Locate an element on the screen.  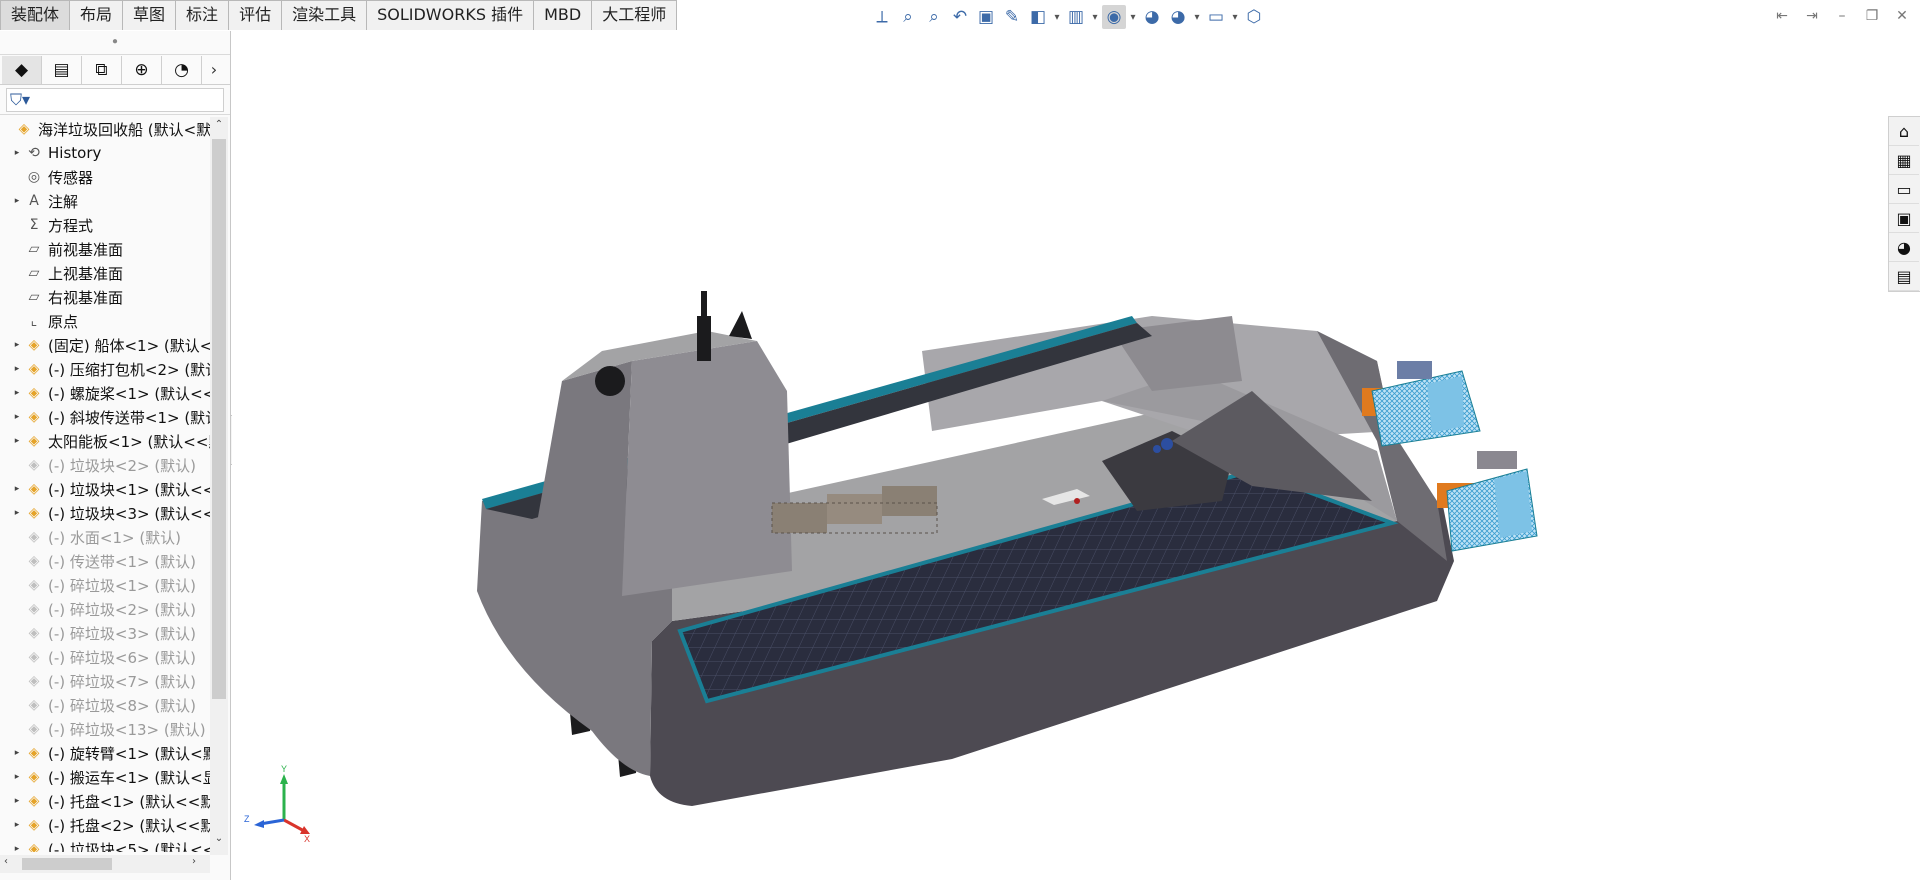
tab-0: 装配体 is located at coordinates (35, 15).